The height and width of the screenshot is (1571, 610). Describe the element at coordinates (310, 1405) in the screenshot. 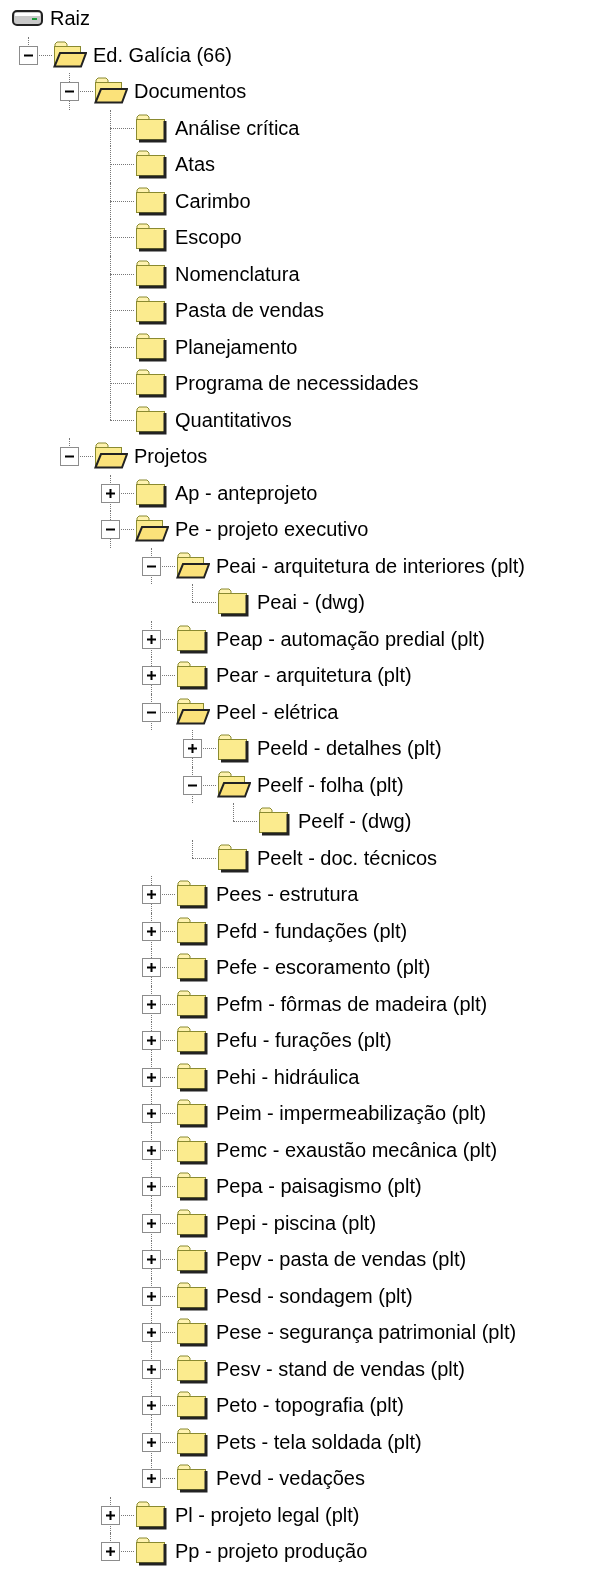

I see `tree-item-label: Peto - topografia (plt)` at that location.